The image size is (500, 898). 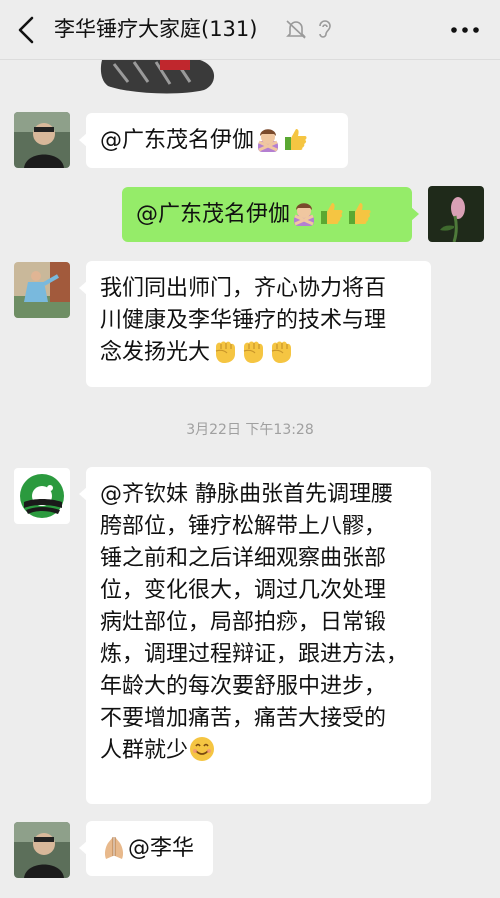 What do you see at coordinates (456, 214) in the screenshot?
I see `self-avatar` at bounding box center [456, 214].